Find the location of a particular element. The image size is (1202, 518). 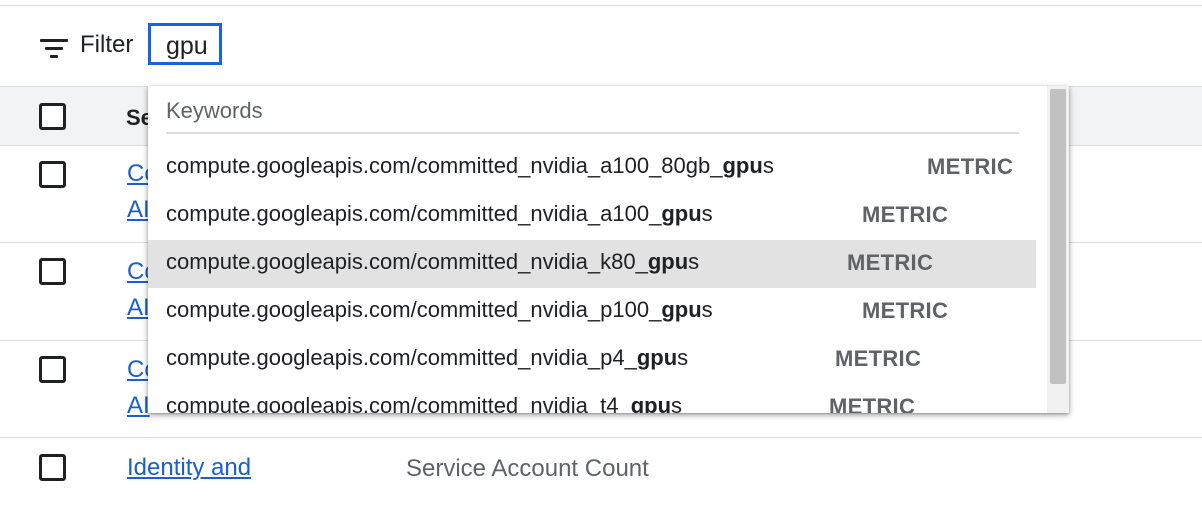

dropdown-scrollbar-thumb is located at coordinates (1058, 236).